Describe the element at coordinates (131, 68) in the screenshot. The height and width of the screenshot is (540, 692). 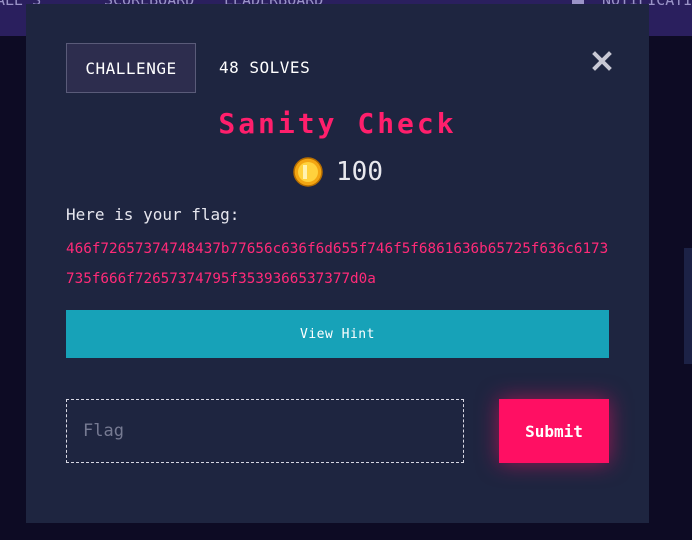
I see `challenge-tab: CHALLENGE` at that location.